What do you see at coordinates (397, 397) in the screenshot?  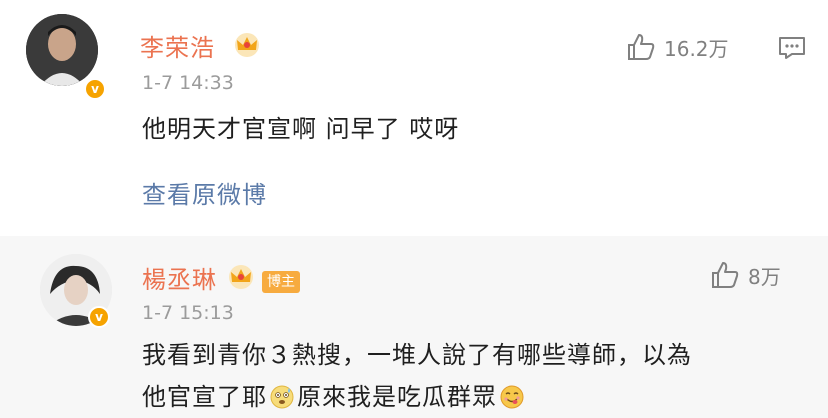 I see `comment-text-line2b: 原來我是吃瓜群眾` at bounding box center [397, 397].